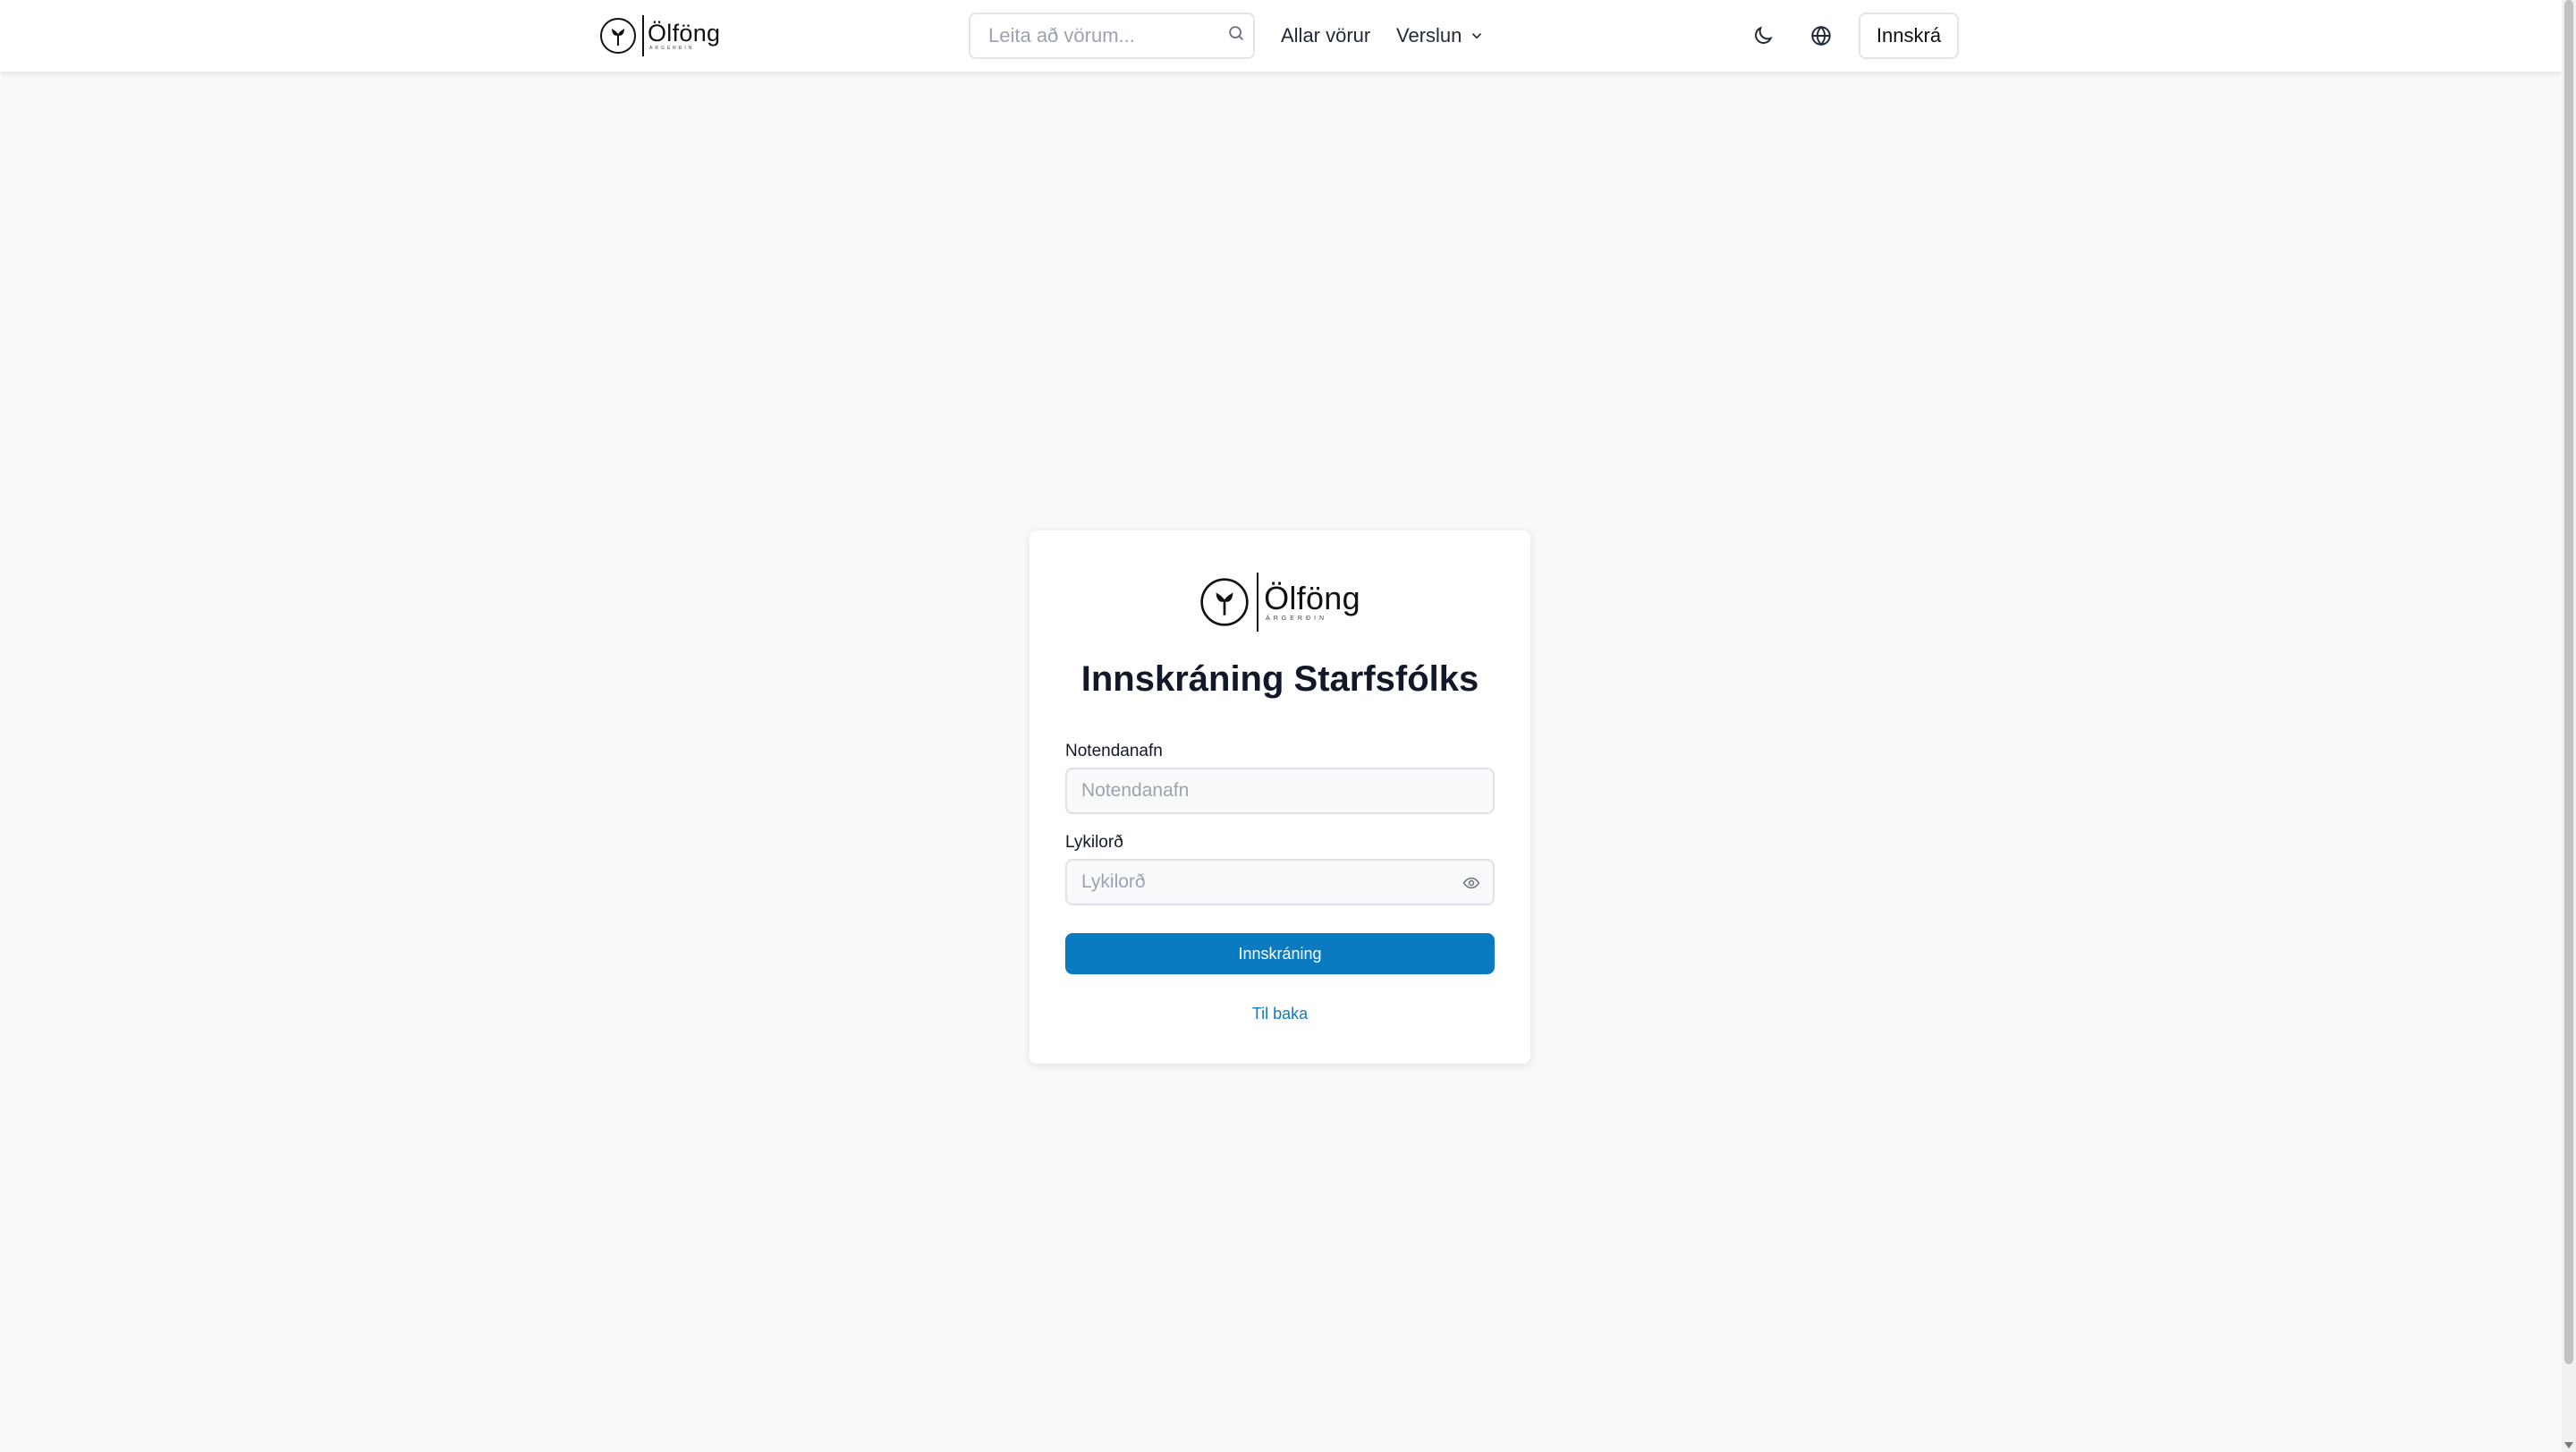 The height and width of the screenshot is (1452, 2576). Describe the element at coordinates (2568, 1445) in the screenshot. I see `scroll-down-arrow-icon` at that location.